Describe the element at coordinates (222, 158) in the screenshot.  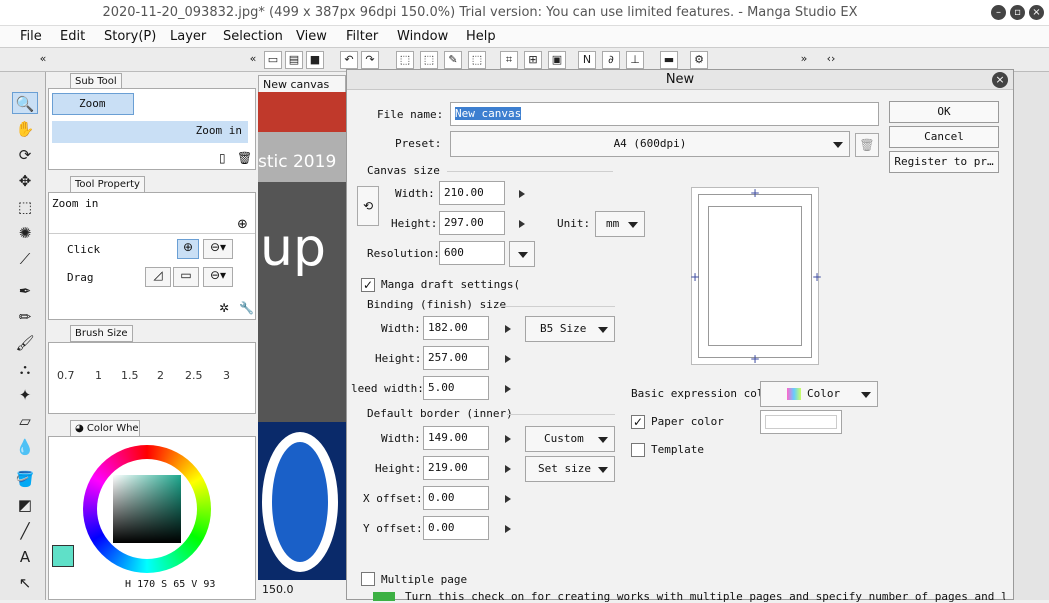
I see `new-page-icon: ▯` at that location.